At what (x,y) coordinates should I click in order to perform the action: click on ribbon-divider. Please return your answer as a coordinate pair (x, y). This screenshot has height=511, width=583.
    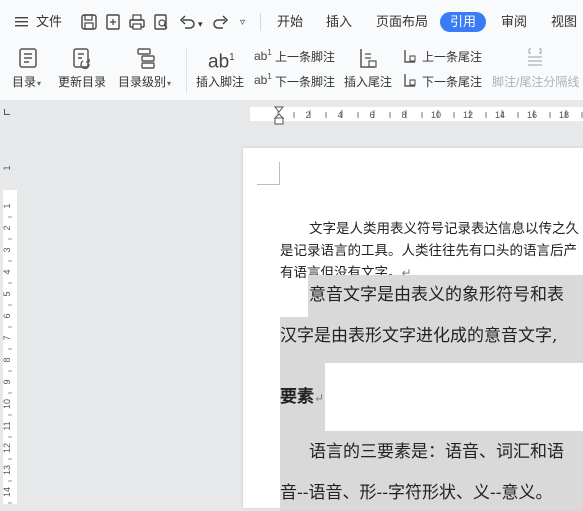
    Looking at the image, I should click on (186, 71).